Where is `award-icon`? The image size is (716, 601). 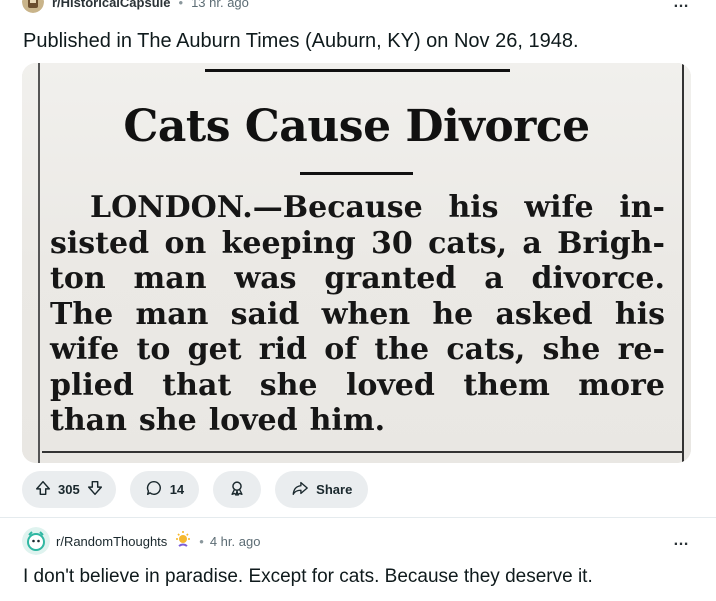
award-icon is located at coordinates (237, 489).